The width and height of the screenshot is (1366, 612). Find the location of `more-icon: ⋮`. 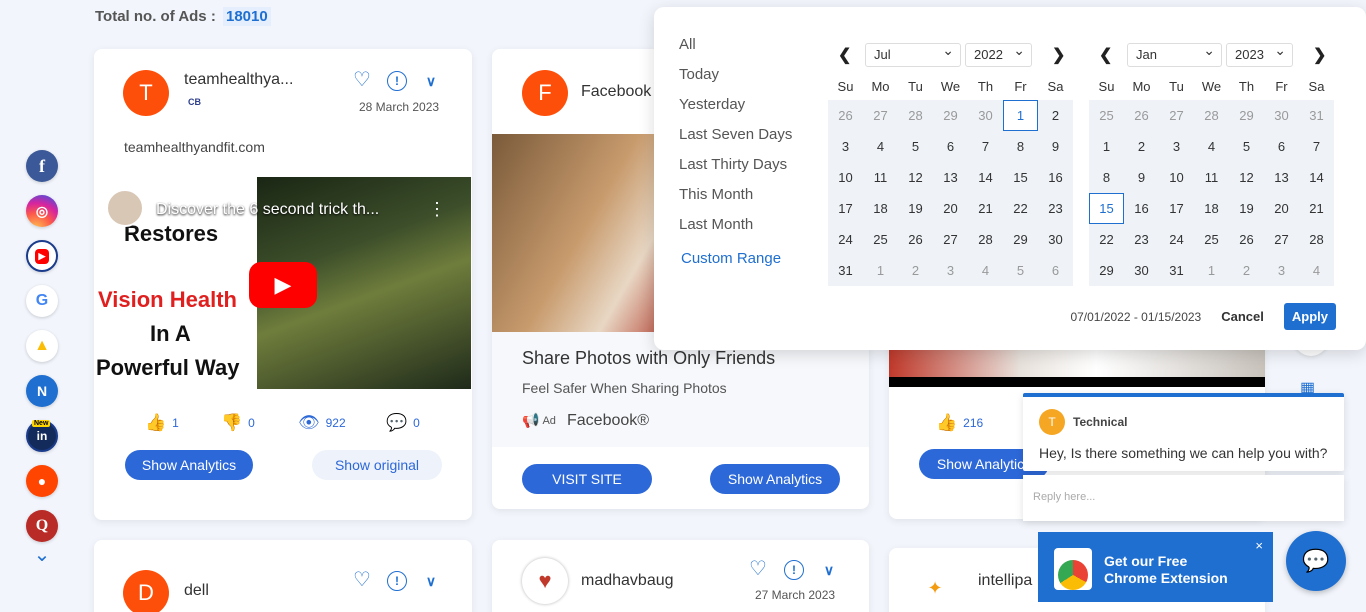

more-icon: ⋮ is located at coordinates (437, 209).